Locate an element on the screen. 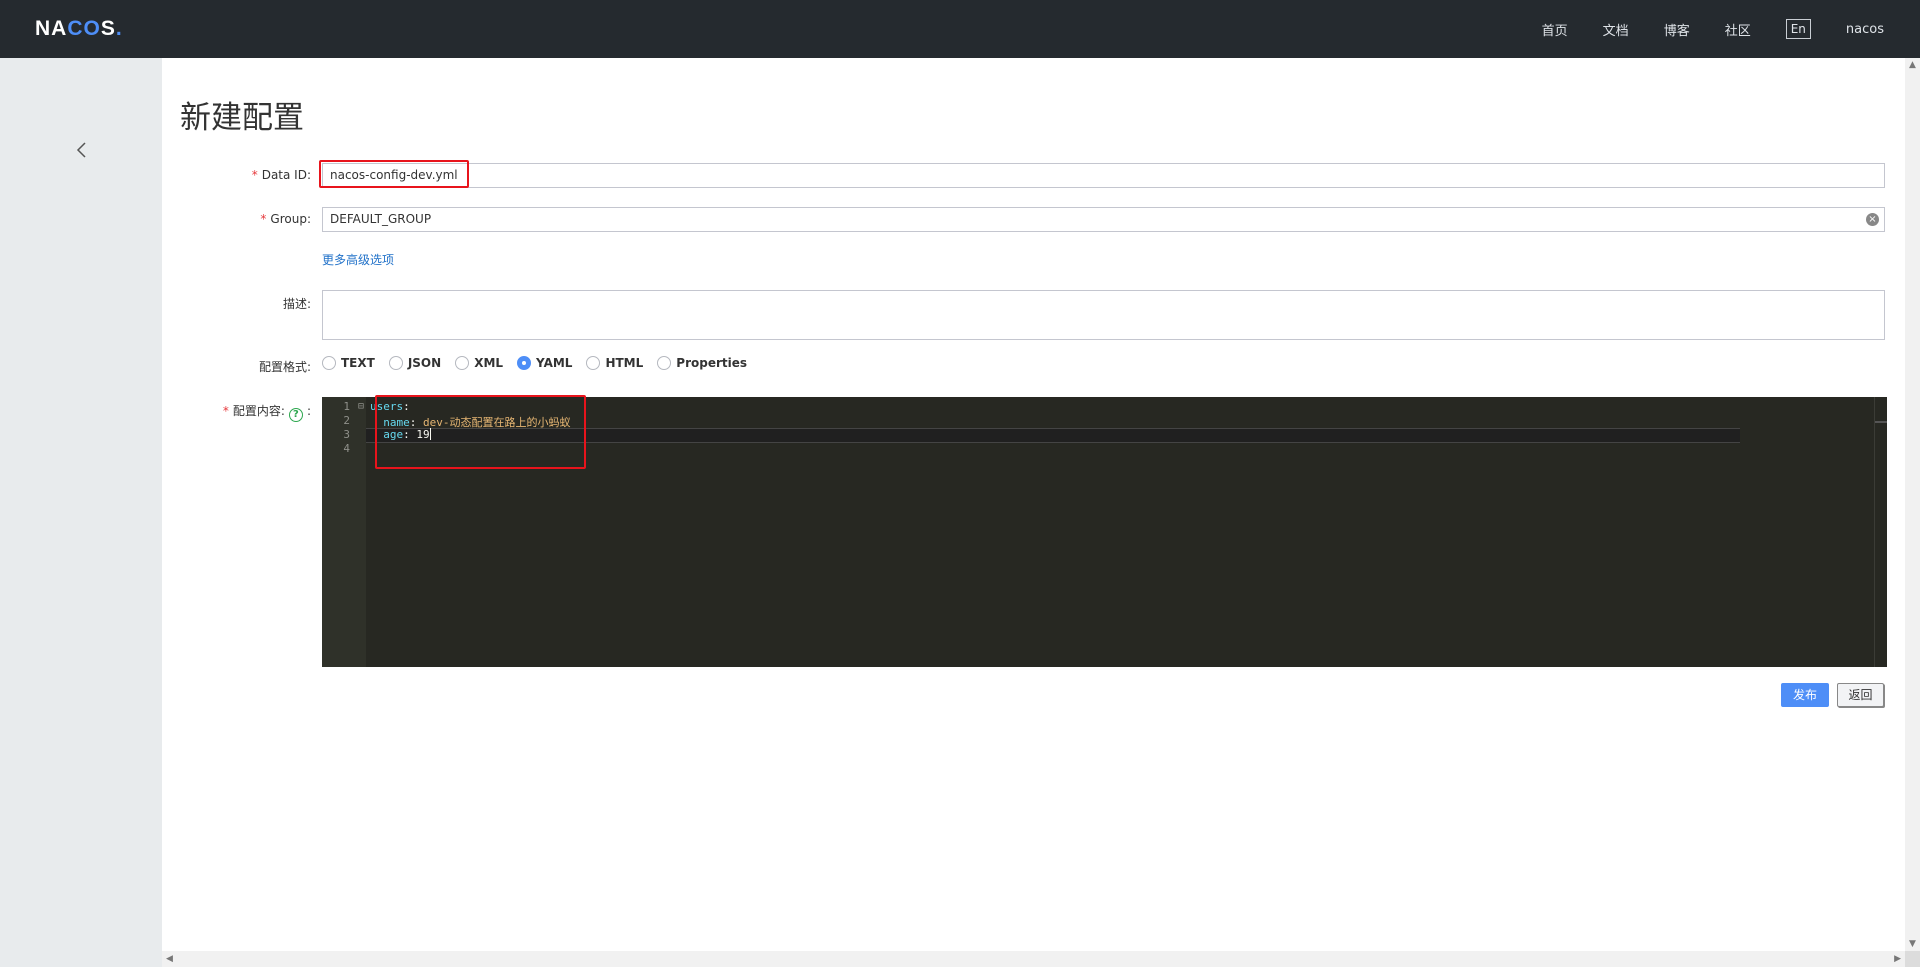  group-label: * Group: is located at coordinates (285, 219).